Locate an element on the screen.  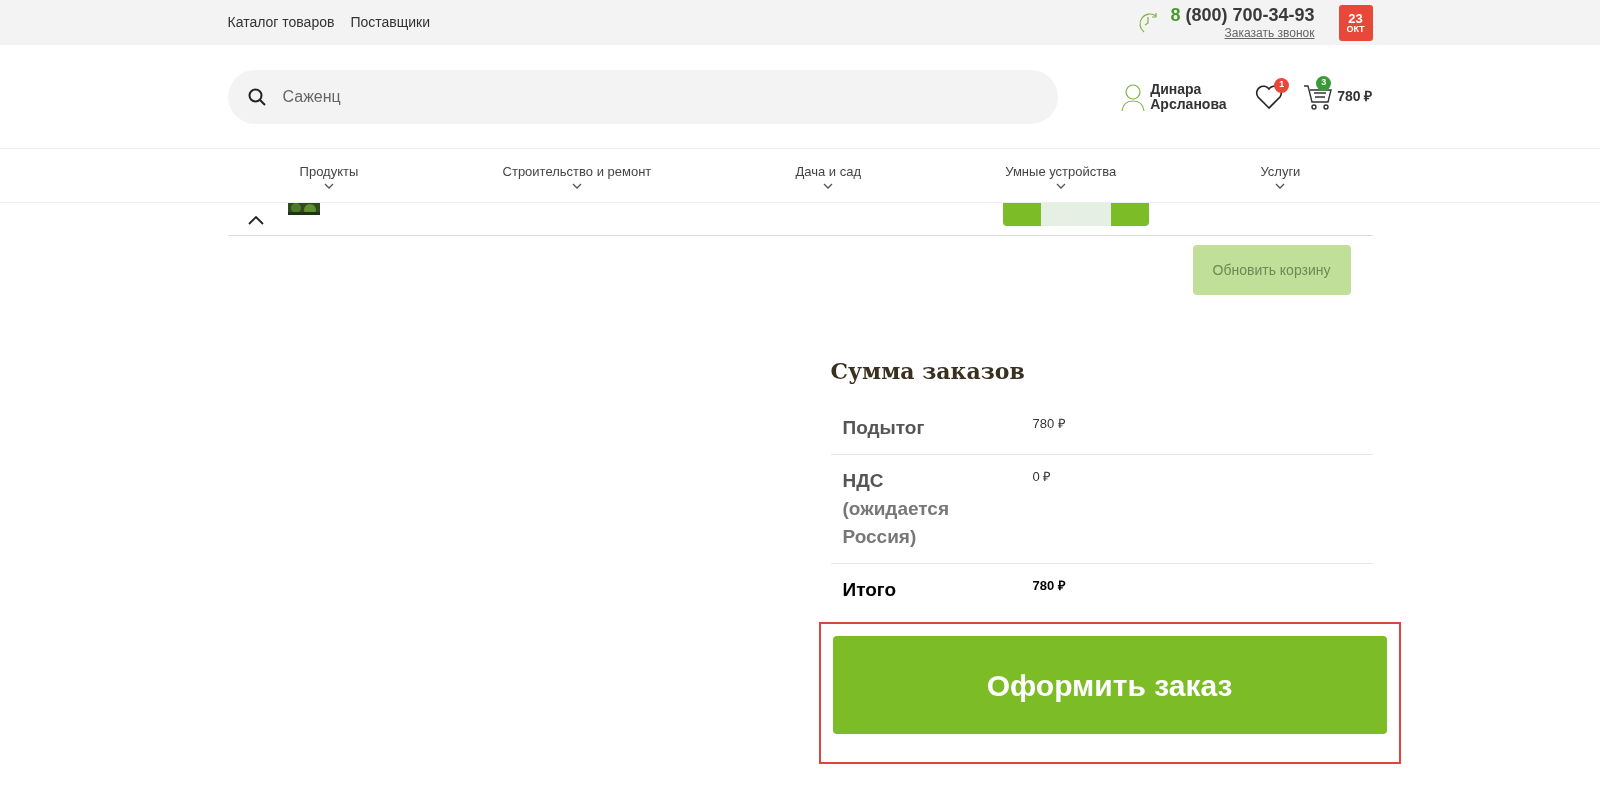
favorites-count-badge: 1 is located at coordinates (1282, 85).